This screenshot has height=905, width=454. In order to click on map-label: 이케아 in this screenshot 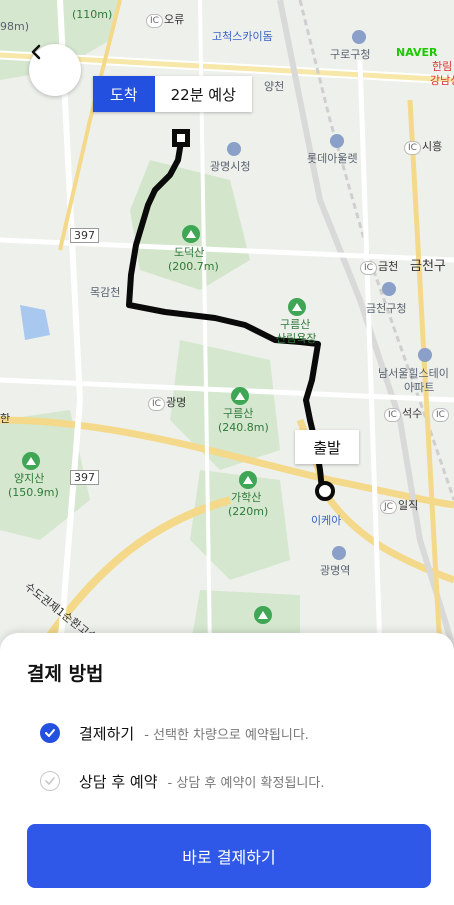, I will do `click(326, 520)`.